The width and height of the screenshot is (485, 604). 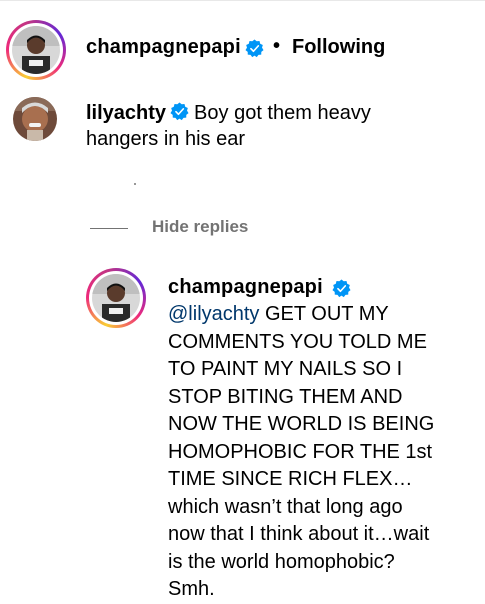 What do you see at coordinates (36, 50) in the screenshot?
I see `post-author-avatar` at bounding box center [36, 50].